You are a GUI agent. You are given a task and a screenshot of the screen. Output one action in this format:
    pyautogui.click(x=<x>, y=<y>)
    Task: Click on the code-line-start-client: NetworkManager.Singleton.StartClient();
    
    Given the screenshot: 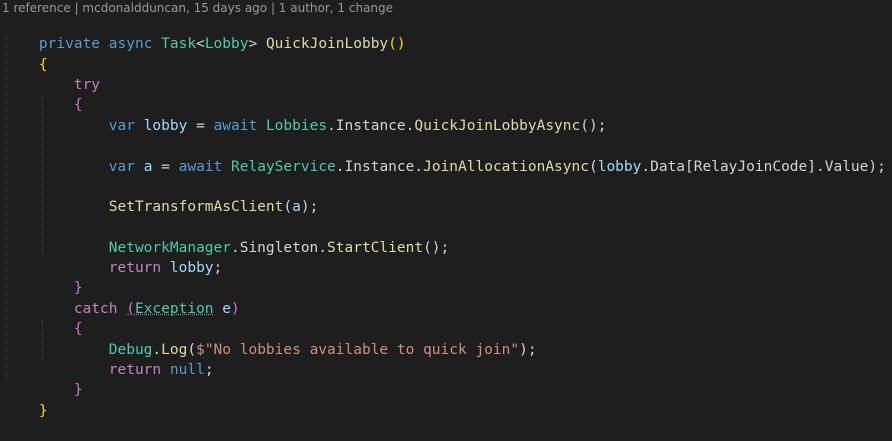 What is the action you would take?
    pyautogui.click(x=227, y=237)
    